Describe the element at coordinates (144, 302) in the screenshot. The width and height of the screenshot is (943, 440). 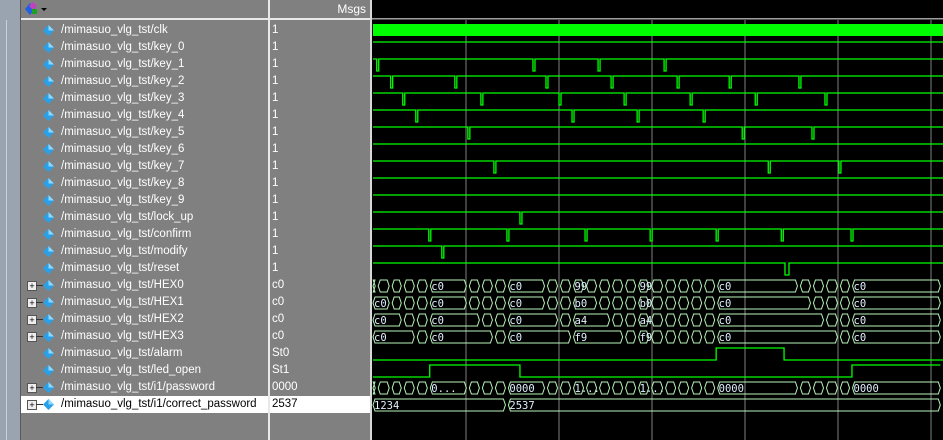
I see `signal-row: + /mimasuo_vlg_tst/HEX1` at that location.